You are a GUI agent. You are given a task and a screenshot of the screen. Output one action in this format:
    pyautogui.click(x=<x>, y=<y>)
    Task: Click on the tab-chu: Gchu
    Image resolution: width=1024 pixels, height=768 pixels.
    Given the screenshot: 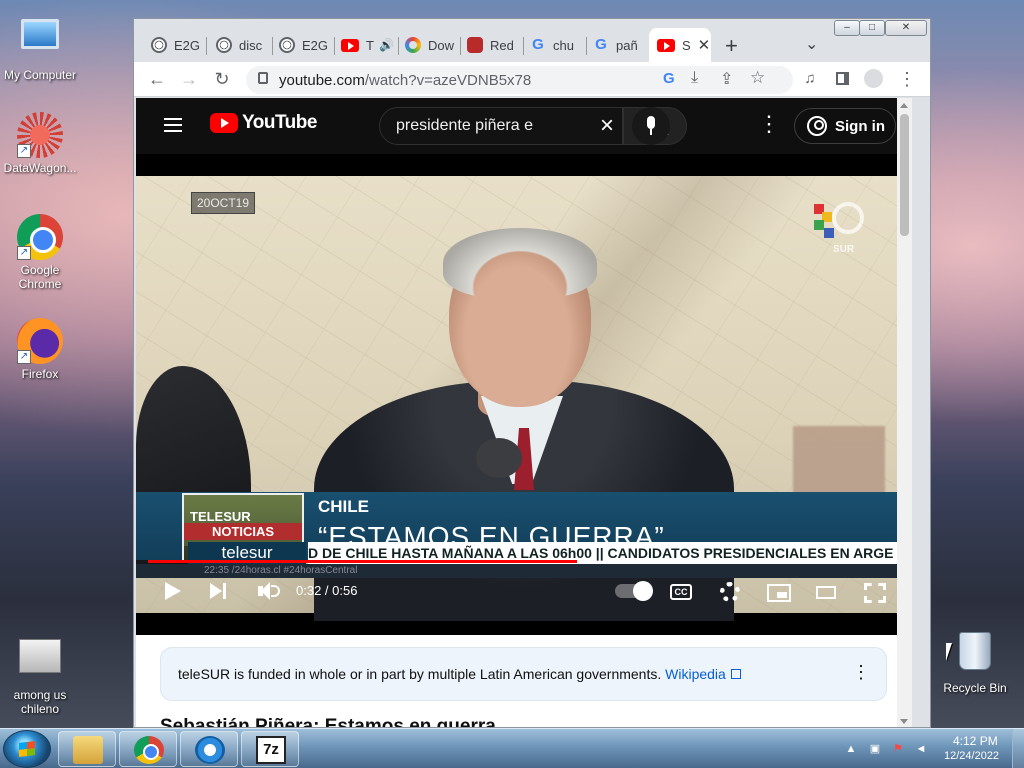 What is the action you would take?
    pyautogui.click(x=556, y=45)
    